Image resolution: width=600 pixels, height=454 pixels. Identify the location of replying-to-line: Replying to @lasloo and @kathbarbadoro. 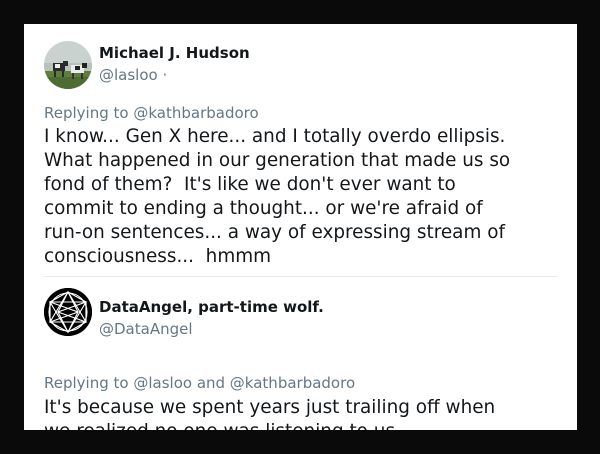
(199, 383).